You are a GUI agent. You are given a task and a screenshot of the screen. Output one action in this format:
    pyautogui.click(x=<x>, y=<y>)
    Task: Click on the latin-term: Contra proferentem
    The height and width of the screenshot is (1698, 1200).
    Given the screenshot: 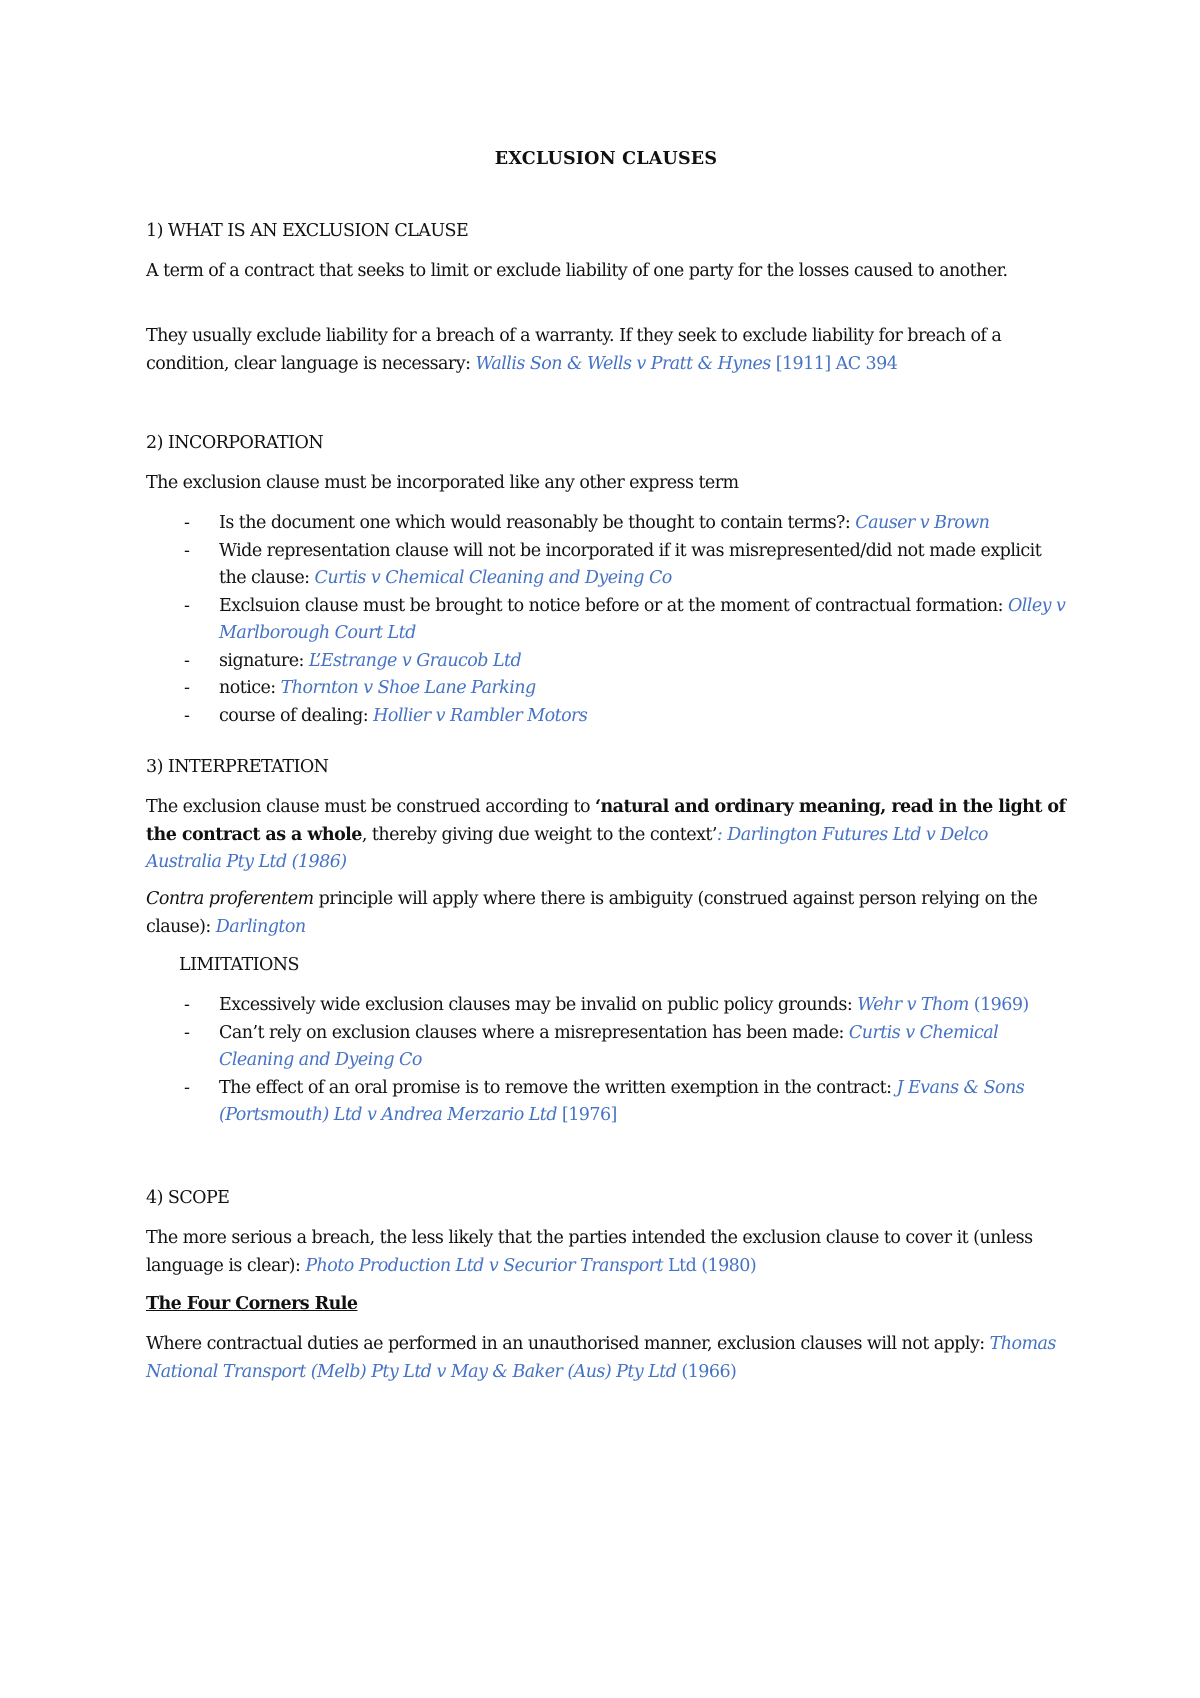 What is the action you would take?
    pyautogui.click(x=230, y=899)
    